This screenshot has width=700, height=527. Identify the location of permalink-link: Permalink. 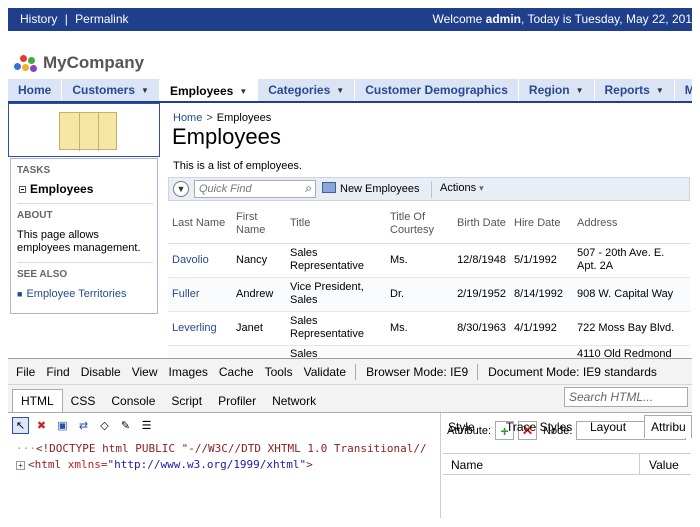
(101, 19).